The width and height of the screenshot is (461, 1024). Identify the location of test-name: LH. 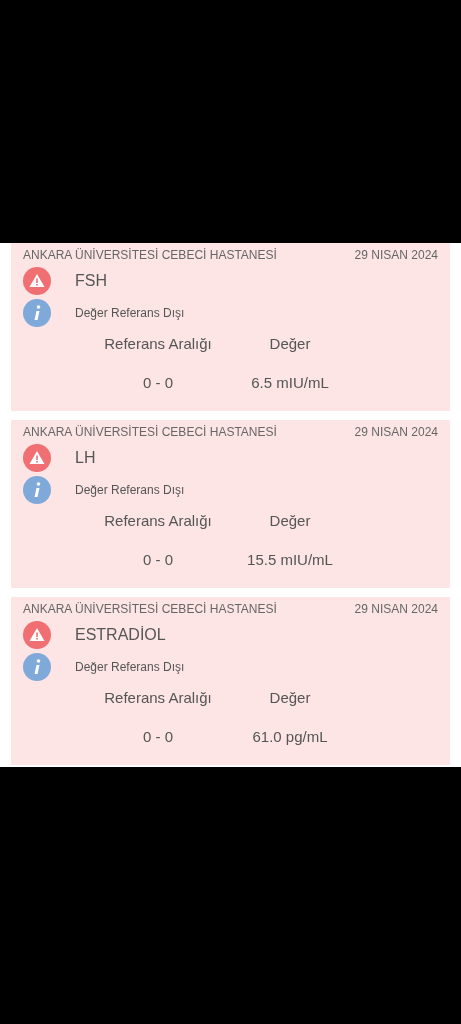
(85, 458).